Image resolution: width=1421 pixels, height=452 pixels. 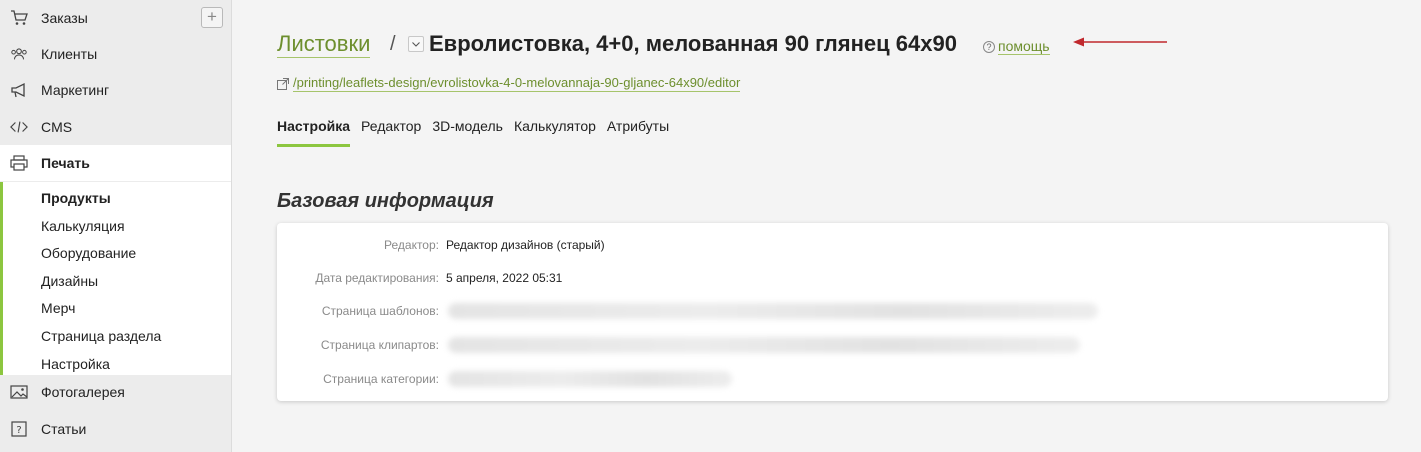 What do you see at coordinates (83, 226) in the screenshot?
I see `submenu-item-calculation: Калькуляция` at bounding box center [83, 226].